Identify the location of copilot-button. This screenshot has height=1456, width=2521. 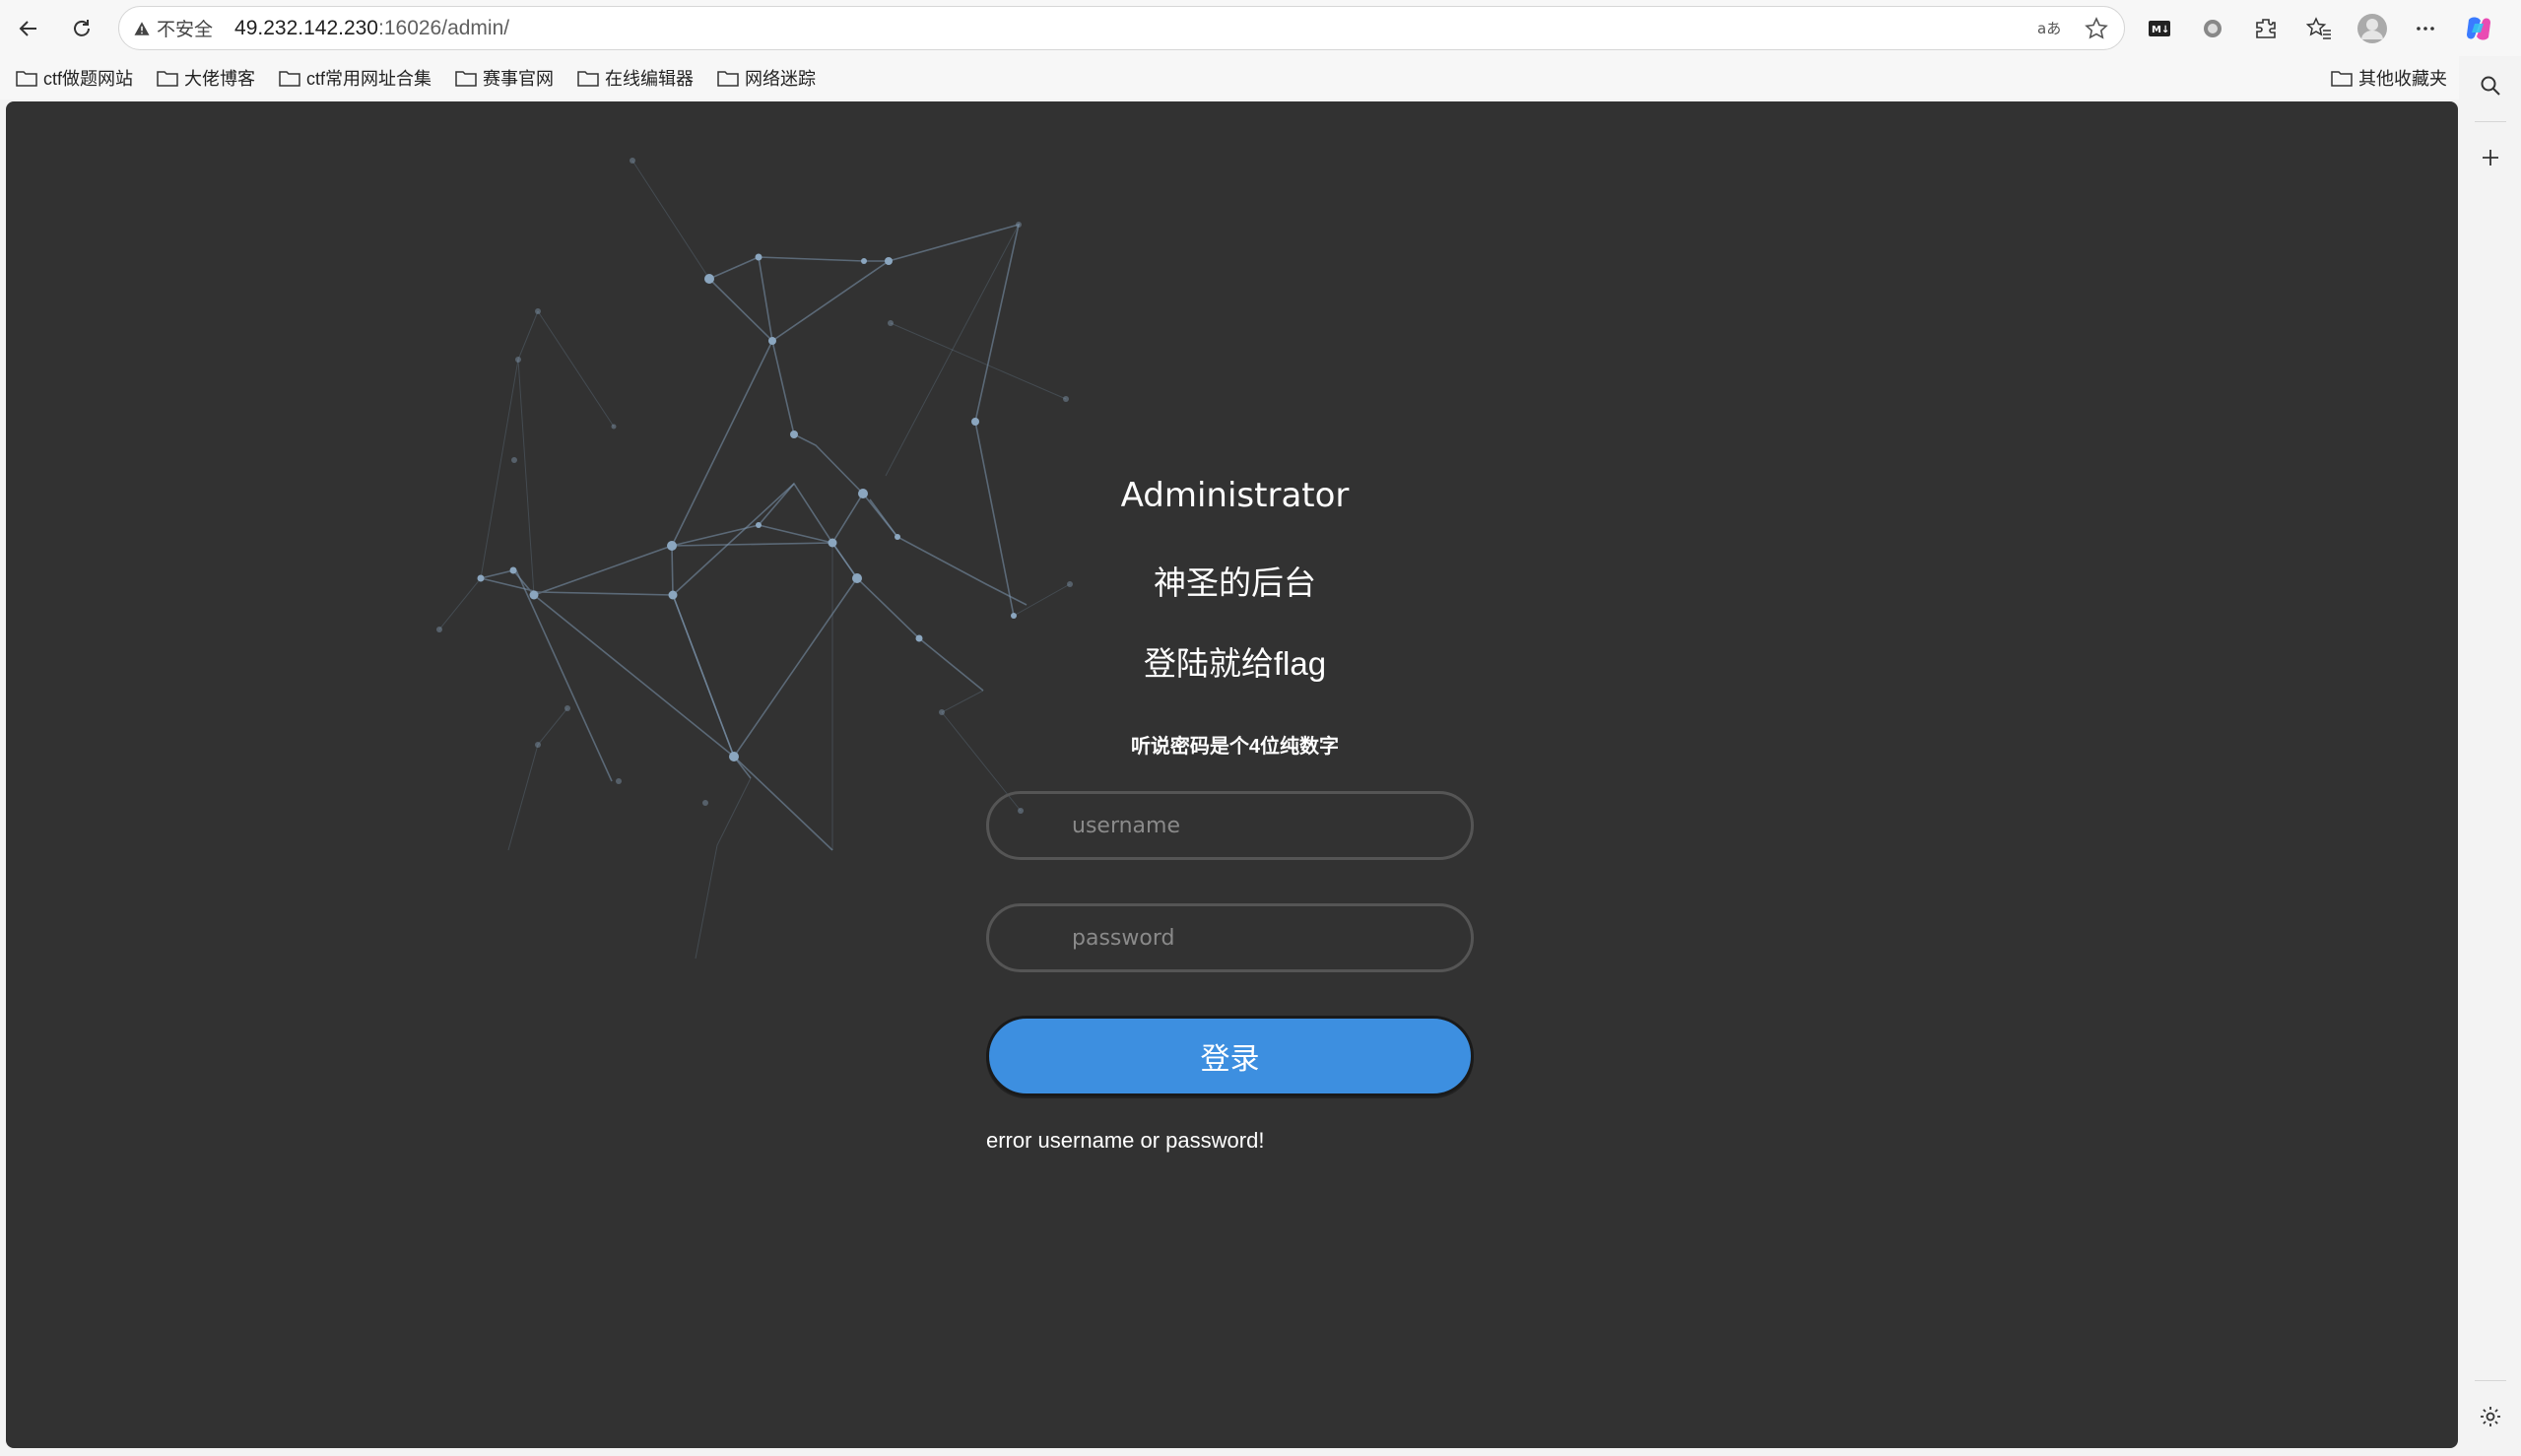
(2479, 28).